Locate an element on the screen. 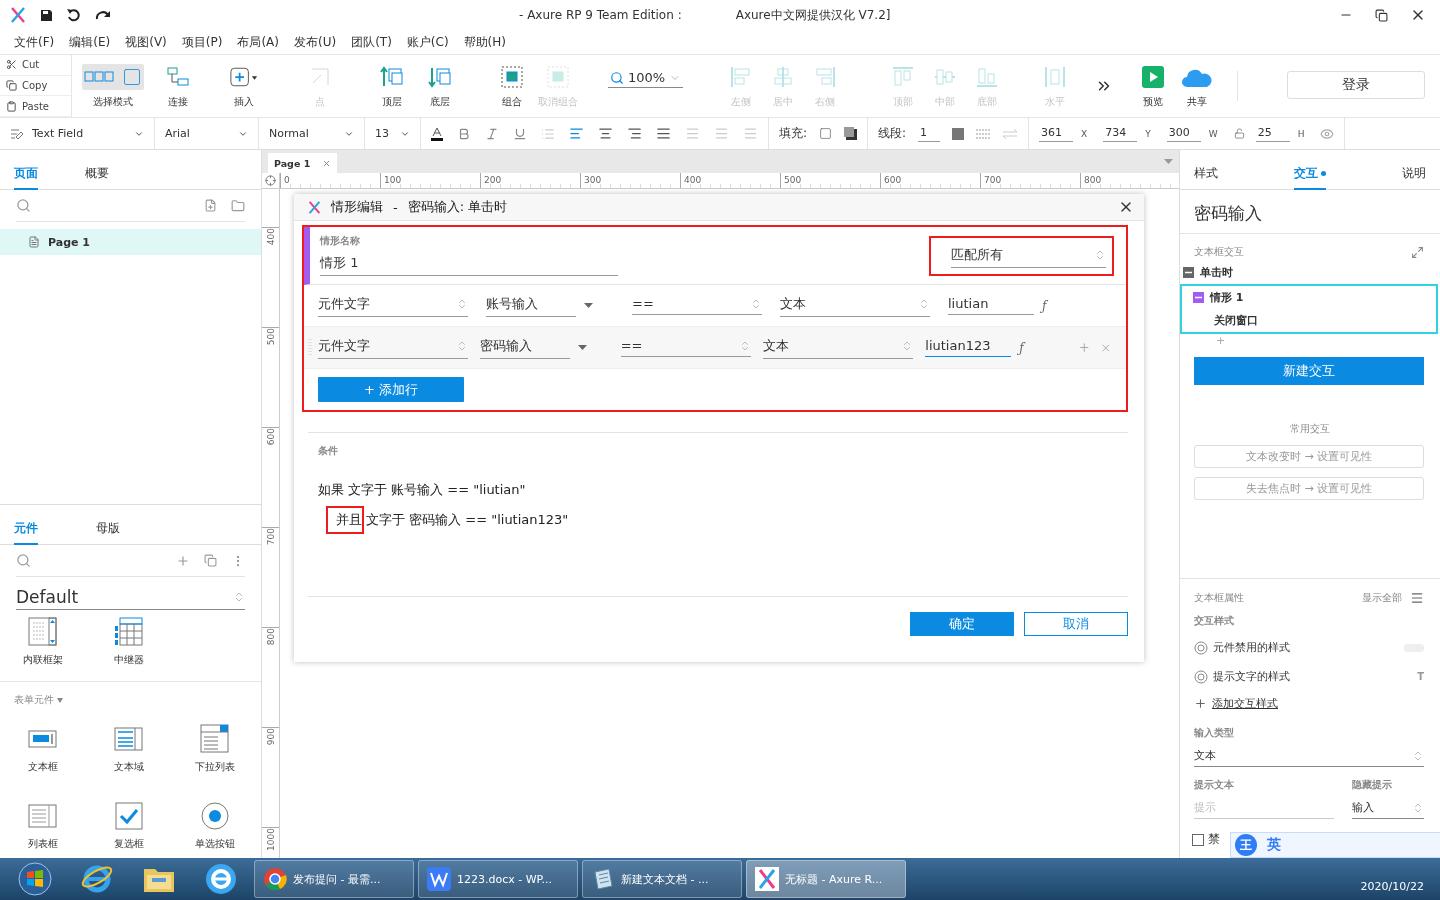  position-field: 361 is located at coordinates (1056, 133).